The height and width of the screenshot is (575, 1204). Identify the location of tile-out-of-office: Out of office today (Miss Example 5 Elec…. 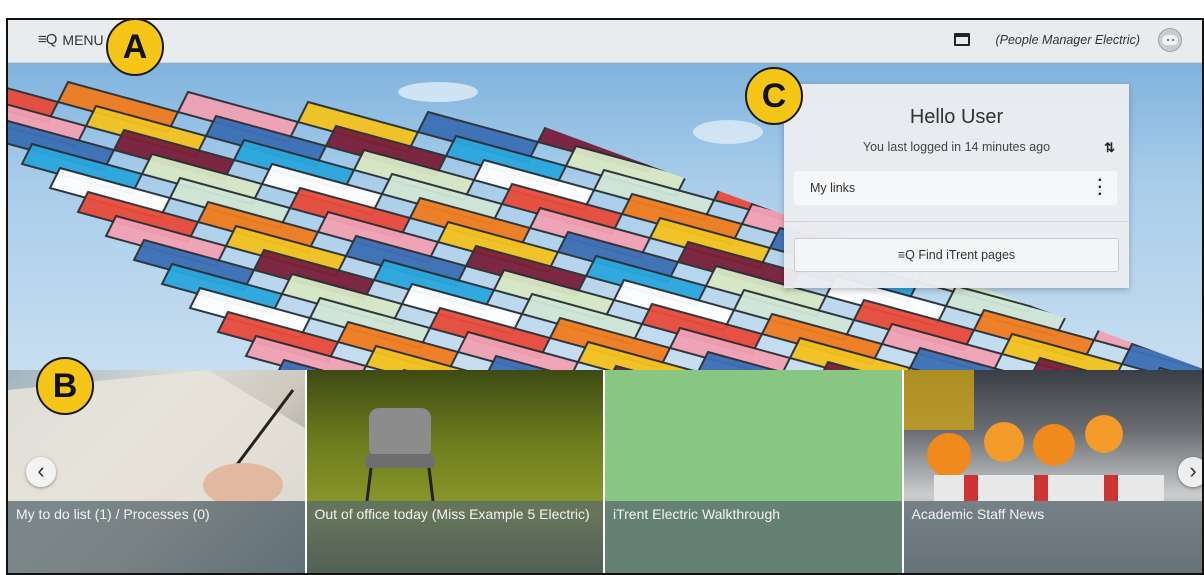
(455, 471).